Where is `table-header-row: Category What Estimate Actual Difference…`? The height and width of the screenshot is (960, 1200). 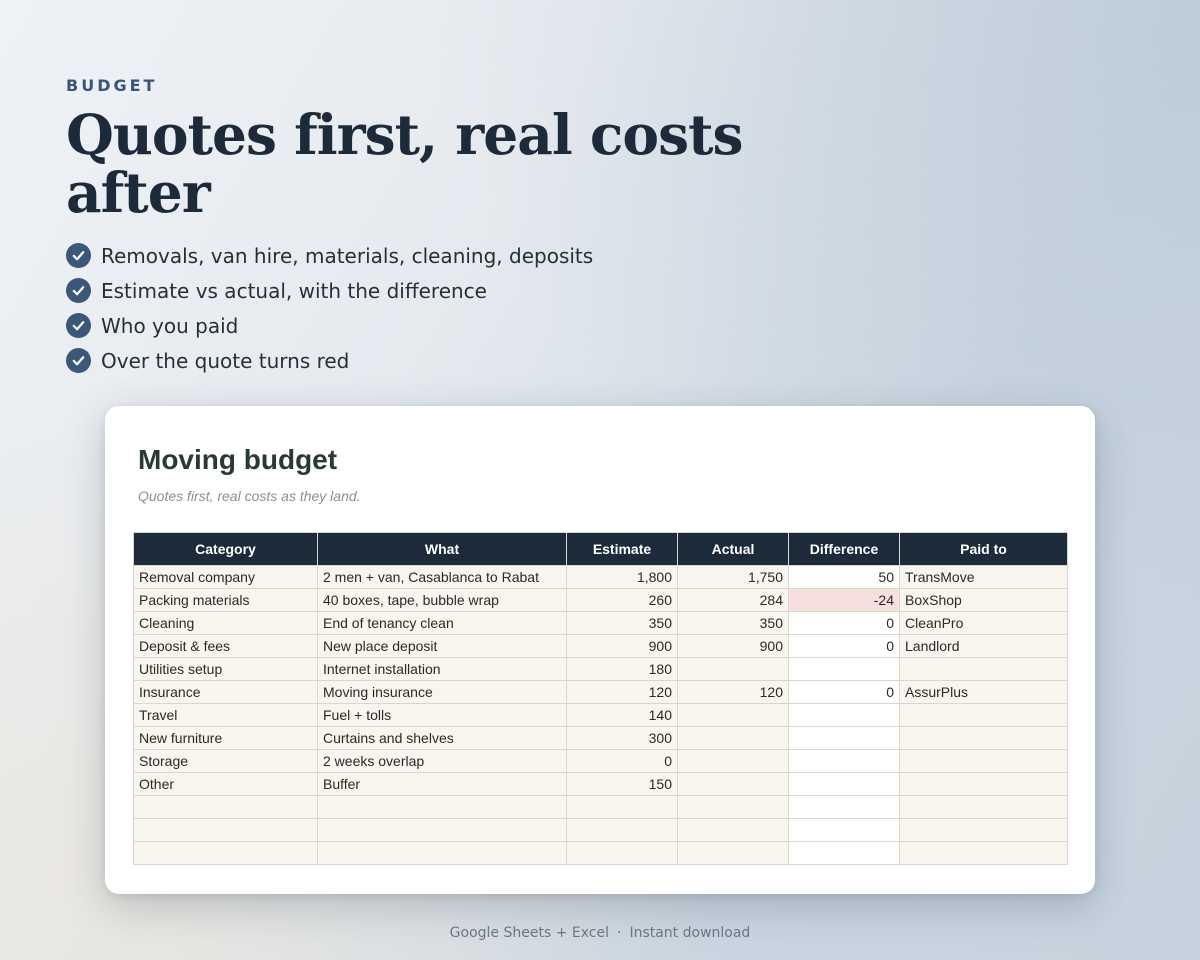 table-header-row: Category What Estimate Actual Difference… is located at coordinates (600, 549).